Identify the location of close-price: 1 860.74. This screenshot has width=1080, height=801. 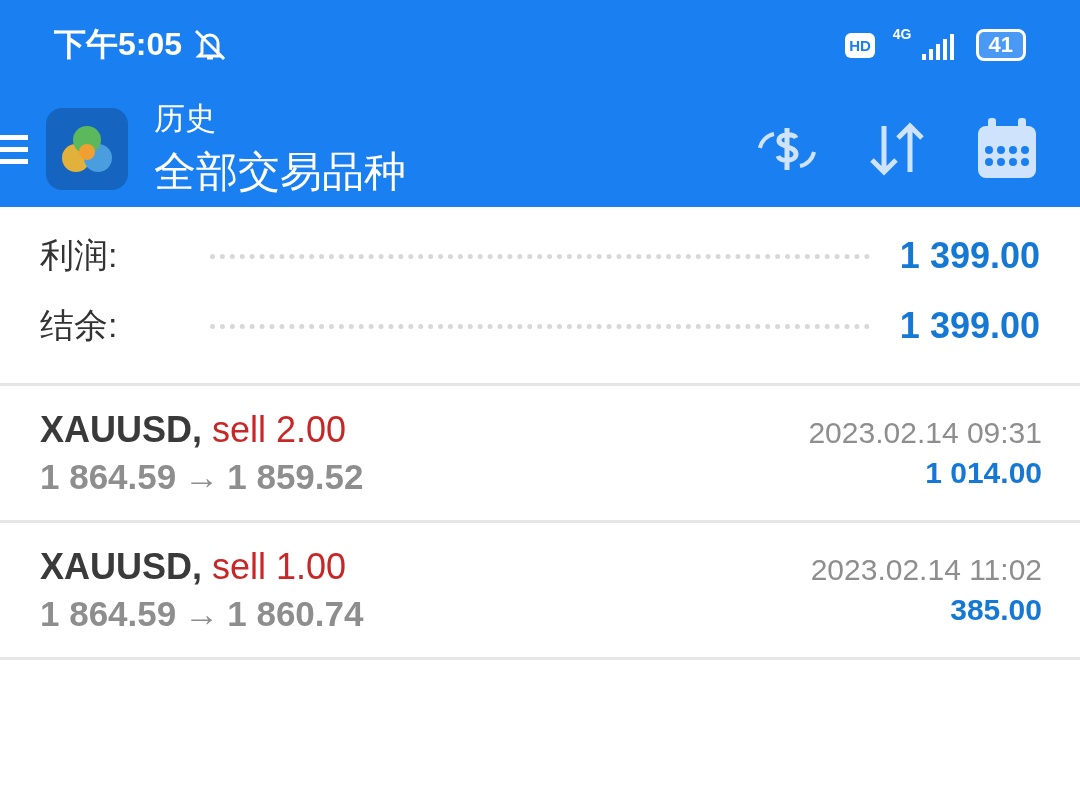
(295, 614).